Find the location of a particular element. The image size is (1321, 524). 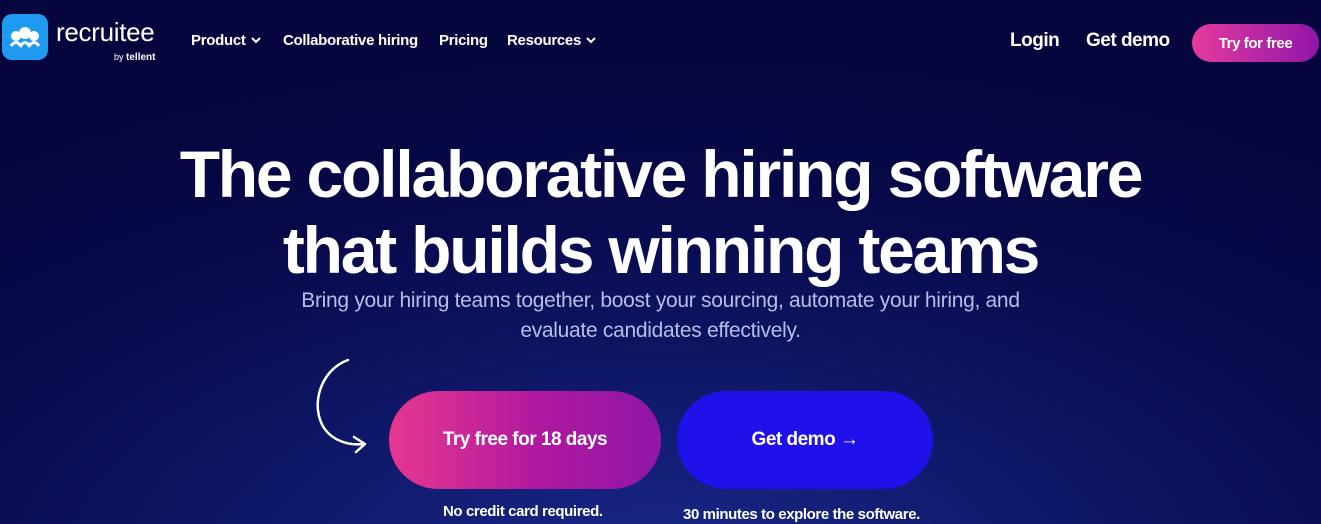

demo-duration-note: 30 minutes to explore the software. is located at coordinates (801, 514).